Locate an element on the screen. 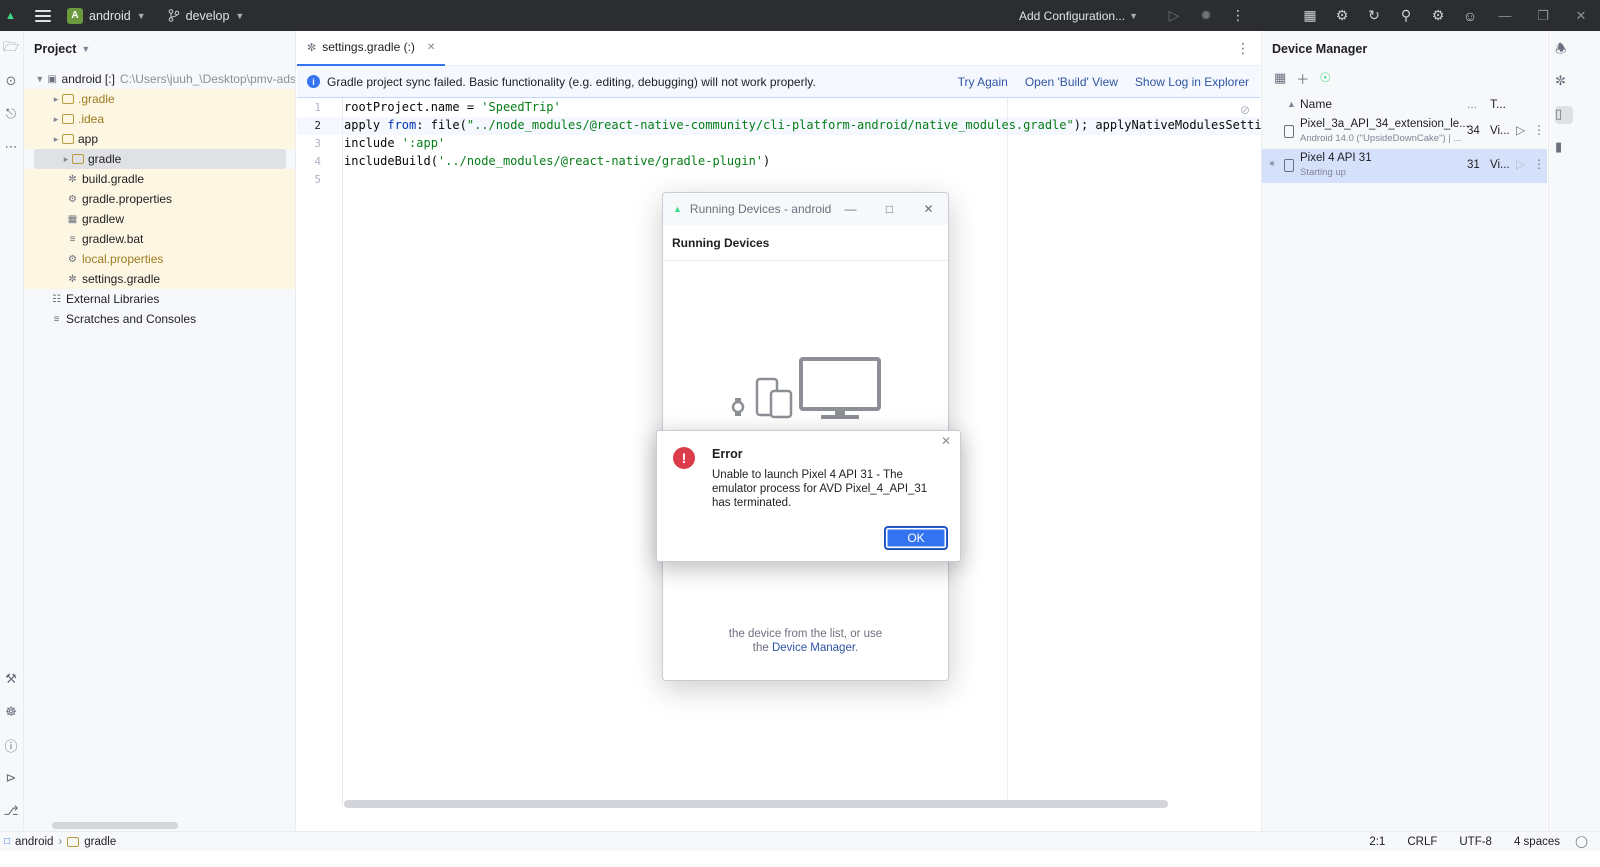 Image resolution: width=1600 pixels, height=867 pixels. code-line-3: include ':app' is located at coordinates (394, 143).